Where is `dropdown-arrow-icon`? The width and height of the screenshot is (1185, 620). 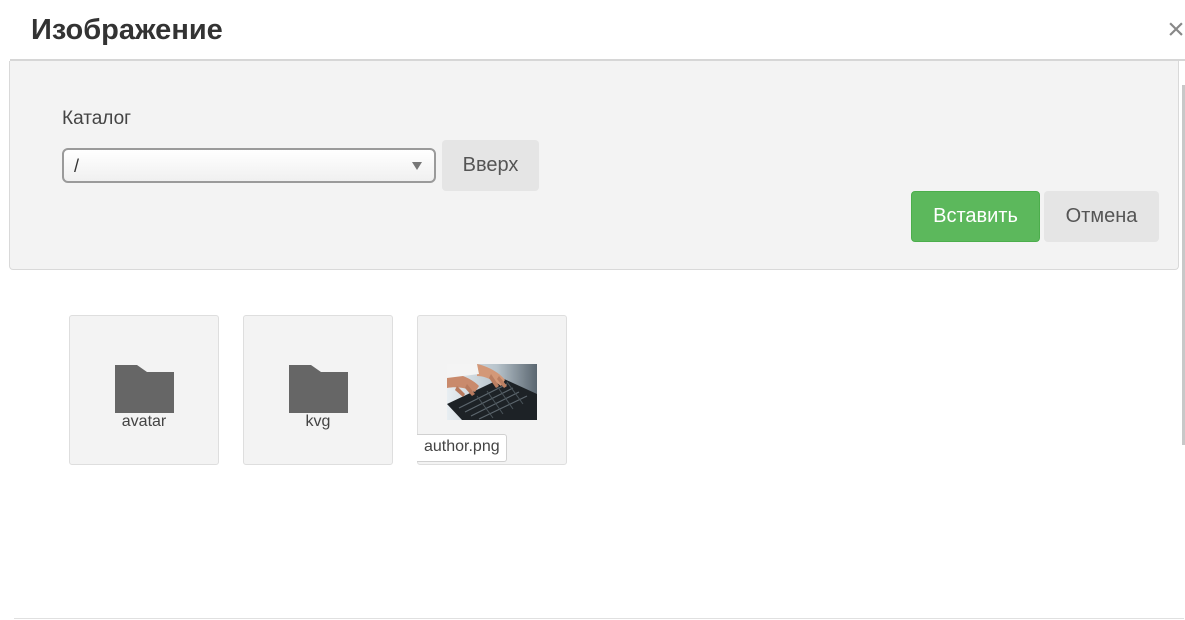
dropdown-arrow-icon is located at coordinates (417, 166).